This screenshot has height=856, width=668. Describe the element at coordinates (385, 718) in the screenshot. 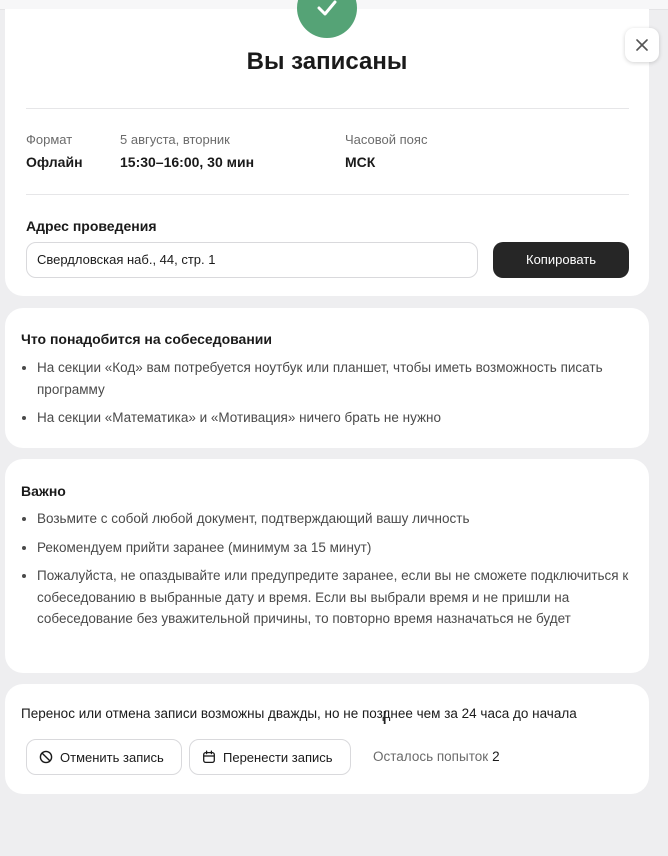

I see `text-cursor-icon: I` at that location.